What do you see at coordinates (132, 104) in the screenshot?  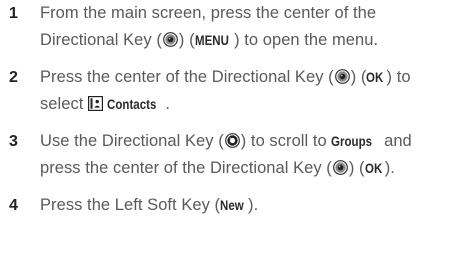 I see `contacts-label: Contacts` at bounding box center [132, 104].